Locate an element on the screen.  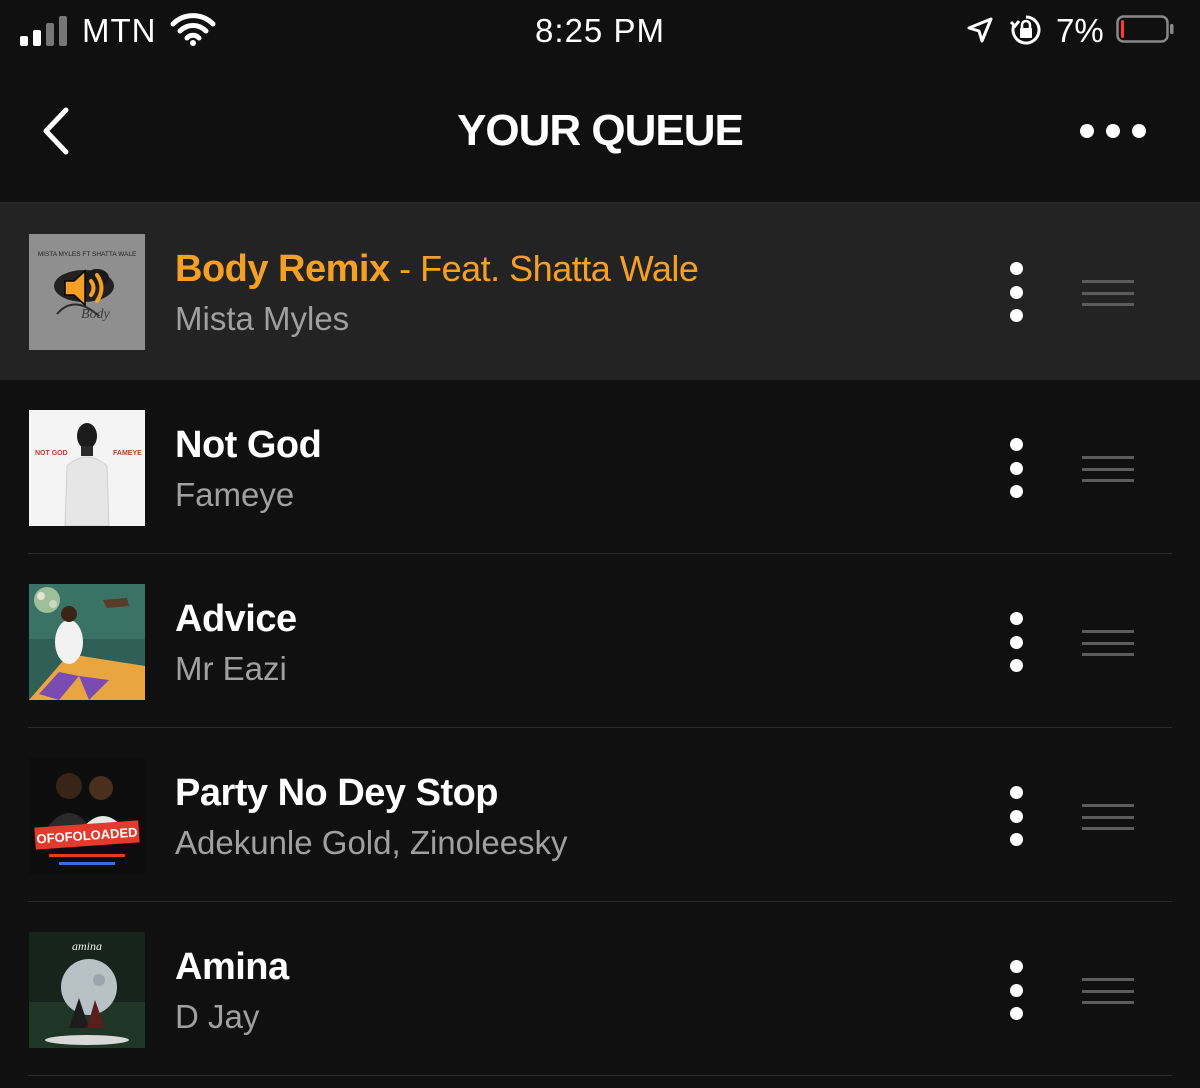
album-cover: amina is located at coordinates (87, 990).